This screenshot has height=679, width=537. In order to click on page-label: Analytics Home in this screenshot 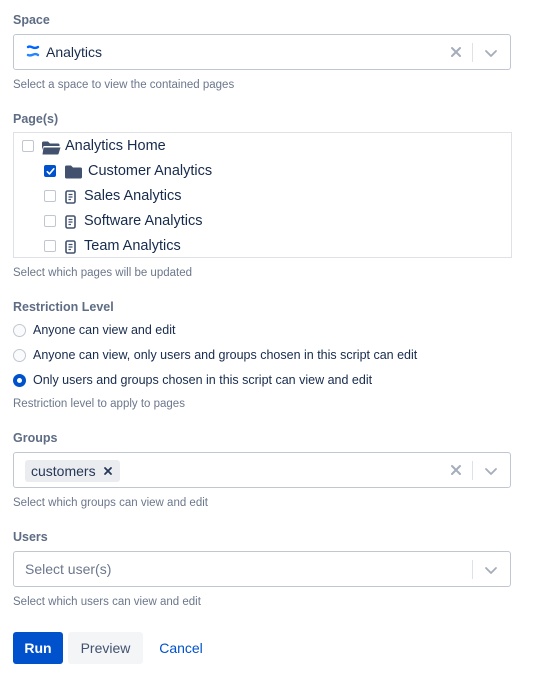, I will do `click(115, 146)`.